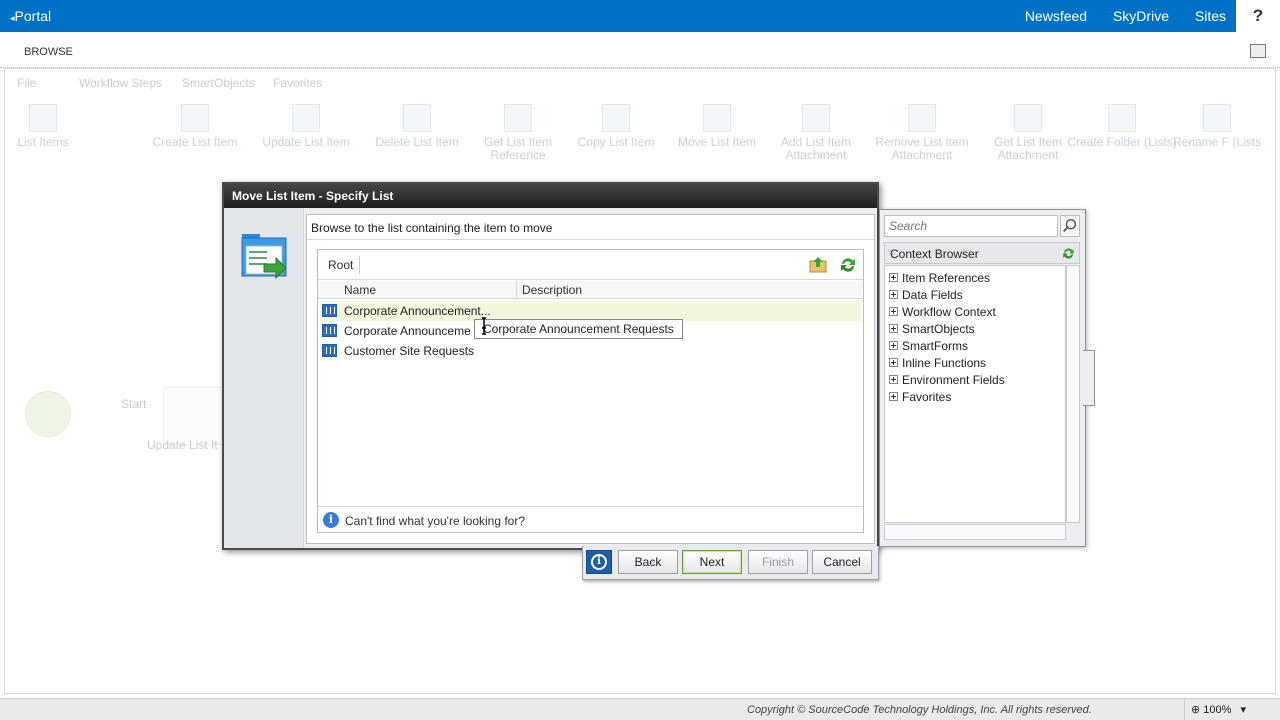 The height and width of the screenshot is (720, 1280). What do you see at coordinates (922, 148) in the screenshot?
I see `faded-tool-label: Remove List Item Attachment` at bounding box center [922, 148].